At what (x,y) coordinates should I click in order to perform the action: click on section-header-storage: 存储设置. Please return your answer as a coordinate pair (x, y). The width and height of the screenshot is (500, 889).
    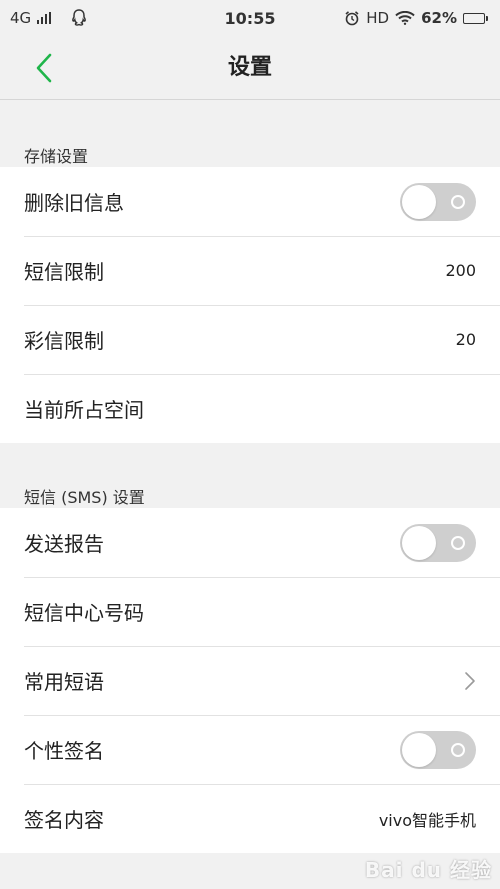
    Looking at the image, I should click on (56, 156).